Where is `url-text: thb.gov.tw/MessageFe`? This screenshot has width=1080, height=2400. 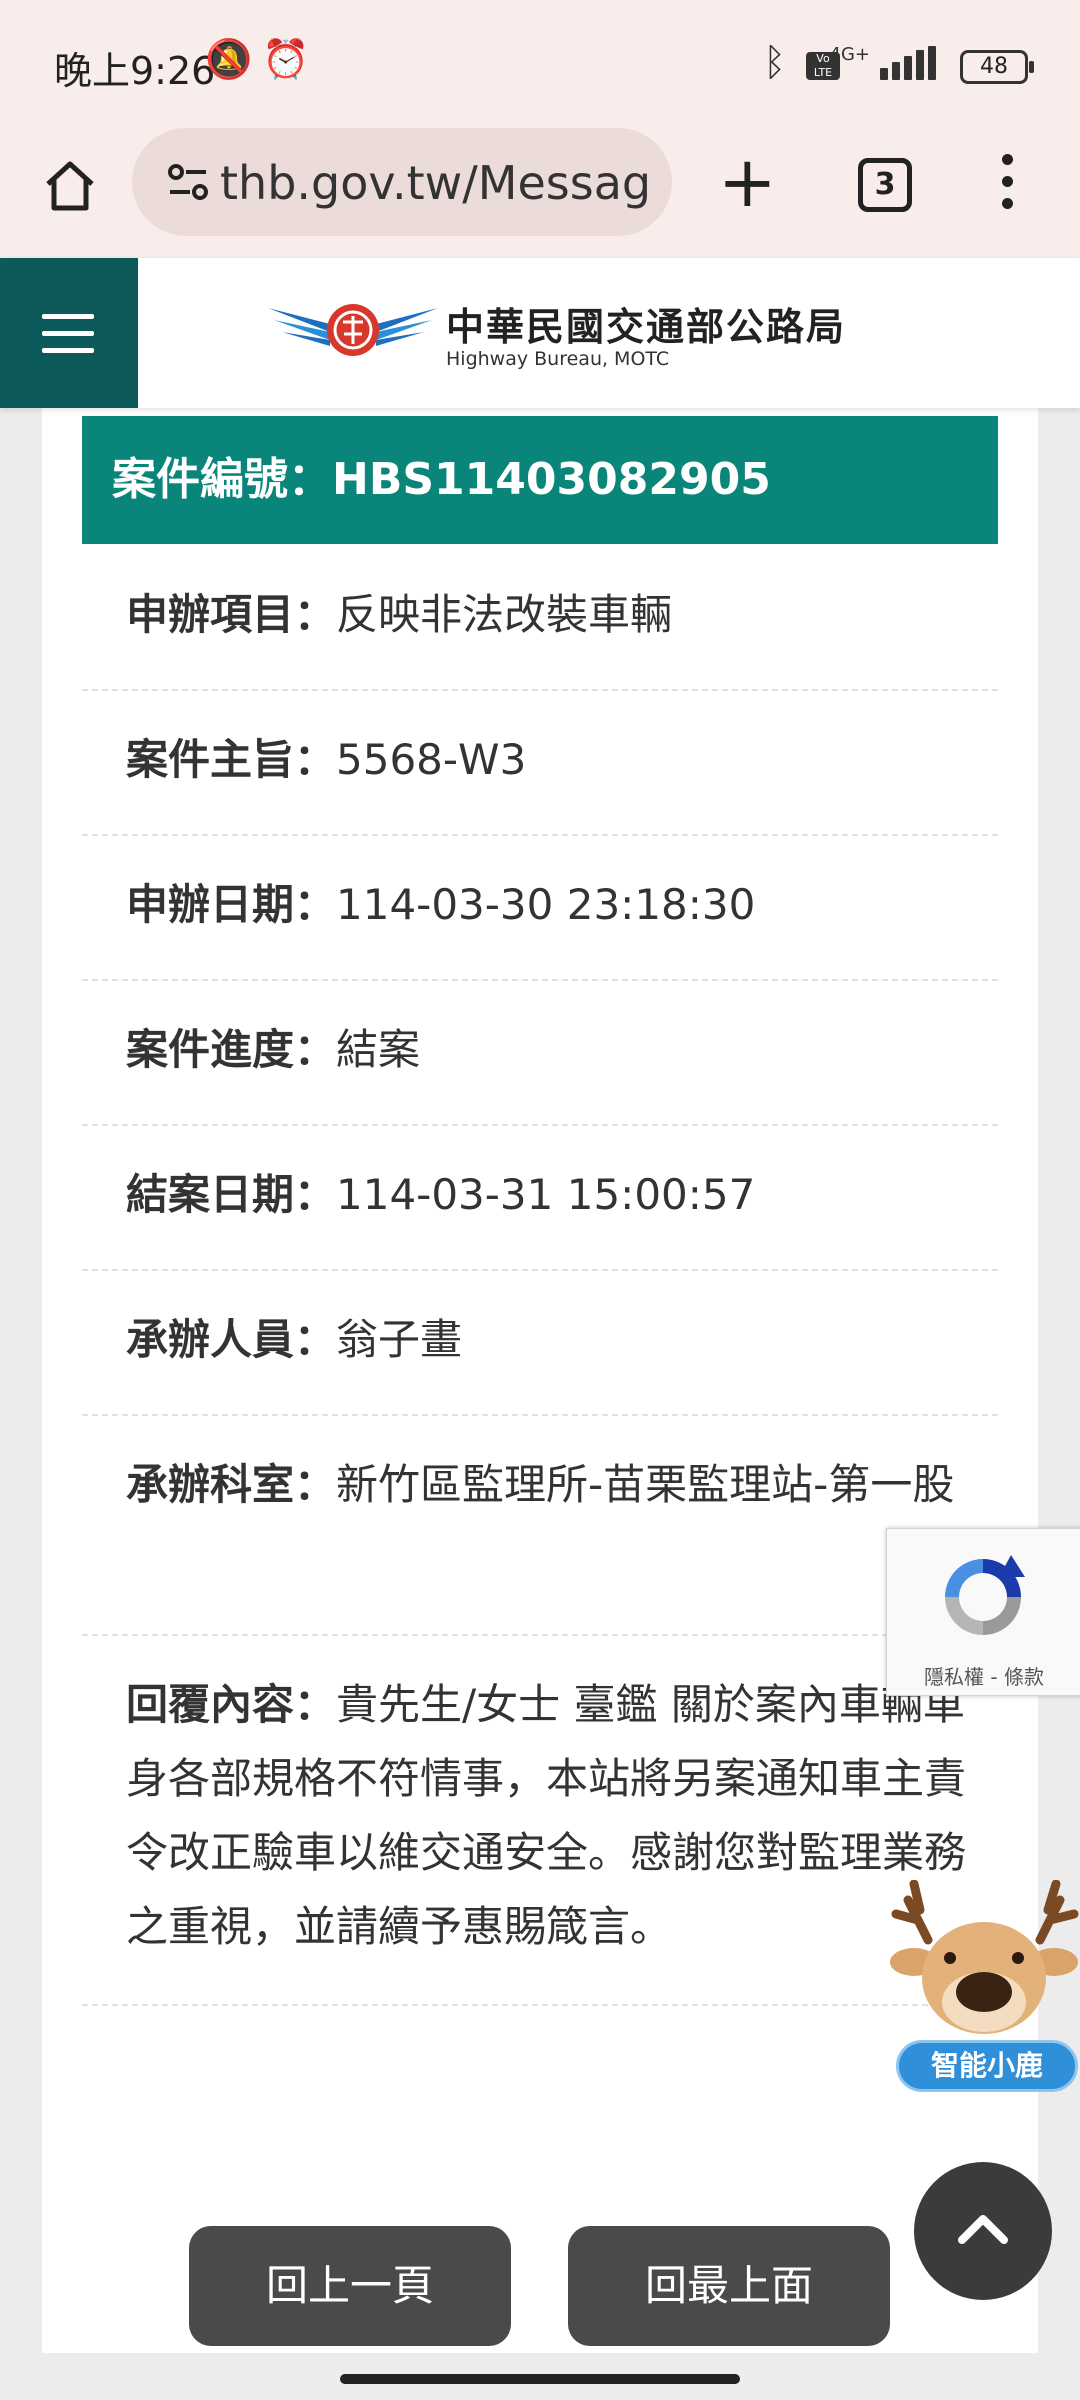
url-text: thb.gov.tw/MessageFe is located at coordinates (435, 183).